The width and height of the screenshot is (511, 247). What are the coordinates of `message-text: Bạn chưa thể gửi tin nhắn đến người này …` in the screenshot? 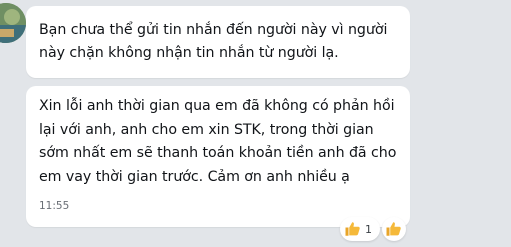 It's located at (213, 41).